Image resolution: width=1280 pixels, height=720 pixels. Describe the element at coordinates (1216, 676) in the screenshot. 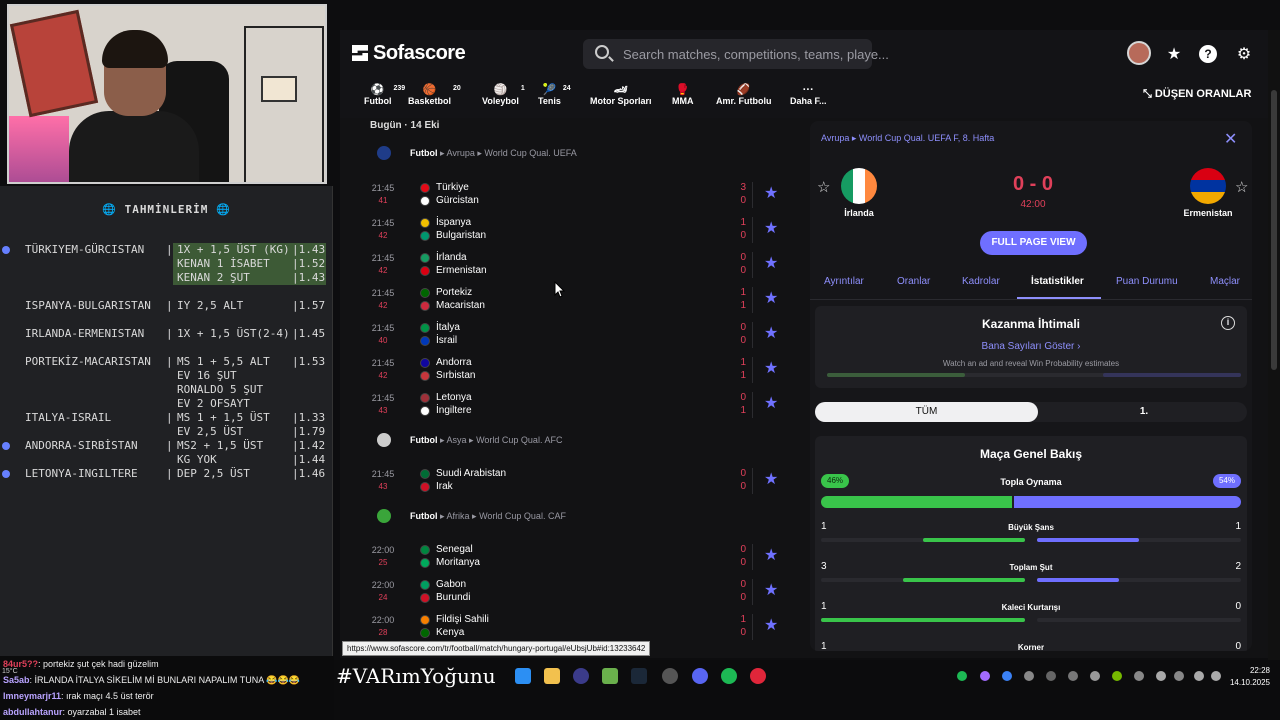

I see `speaker-icon` at that location.